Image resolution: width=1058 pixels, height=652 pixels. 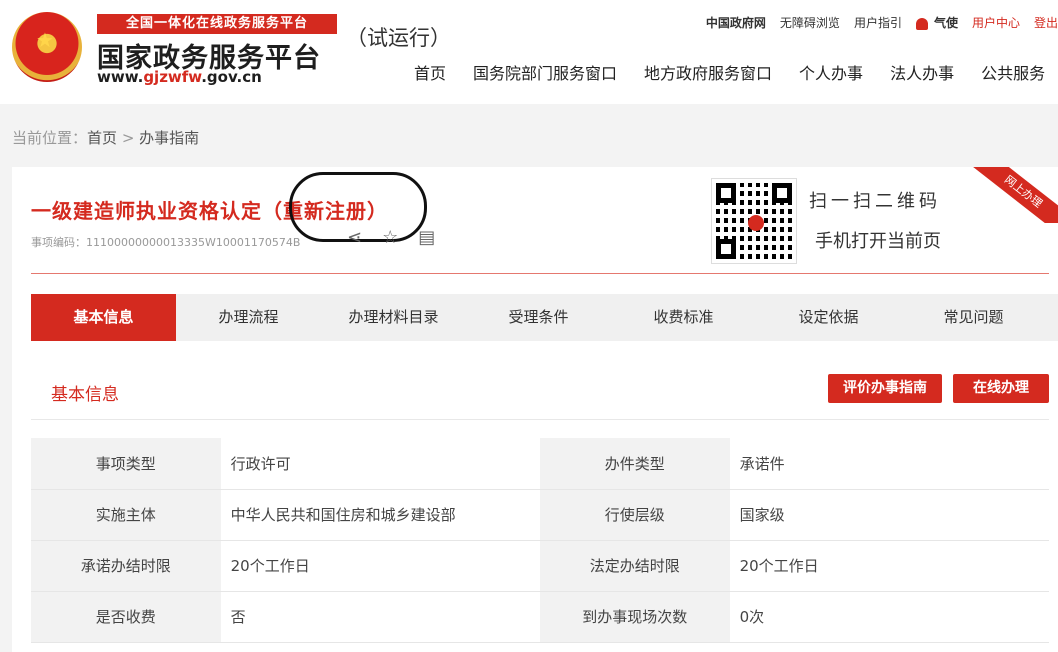 What do you see at coordinates (996, 22) in the screenshot?
I see `user-center-link: 用户中心` at bounding box center [996, 22].